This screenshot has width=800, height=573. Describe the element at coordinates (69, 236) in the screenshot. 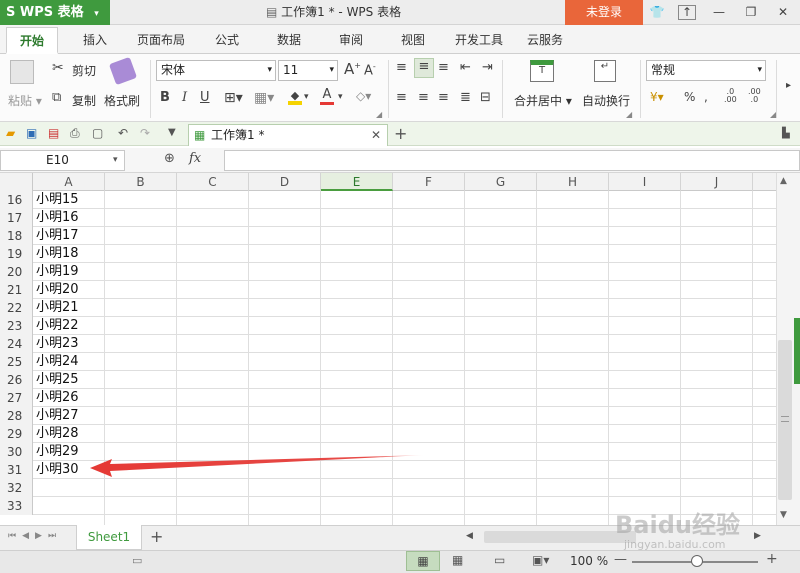

I see `cell-a: 小明17` at that location.